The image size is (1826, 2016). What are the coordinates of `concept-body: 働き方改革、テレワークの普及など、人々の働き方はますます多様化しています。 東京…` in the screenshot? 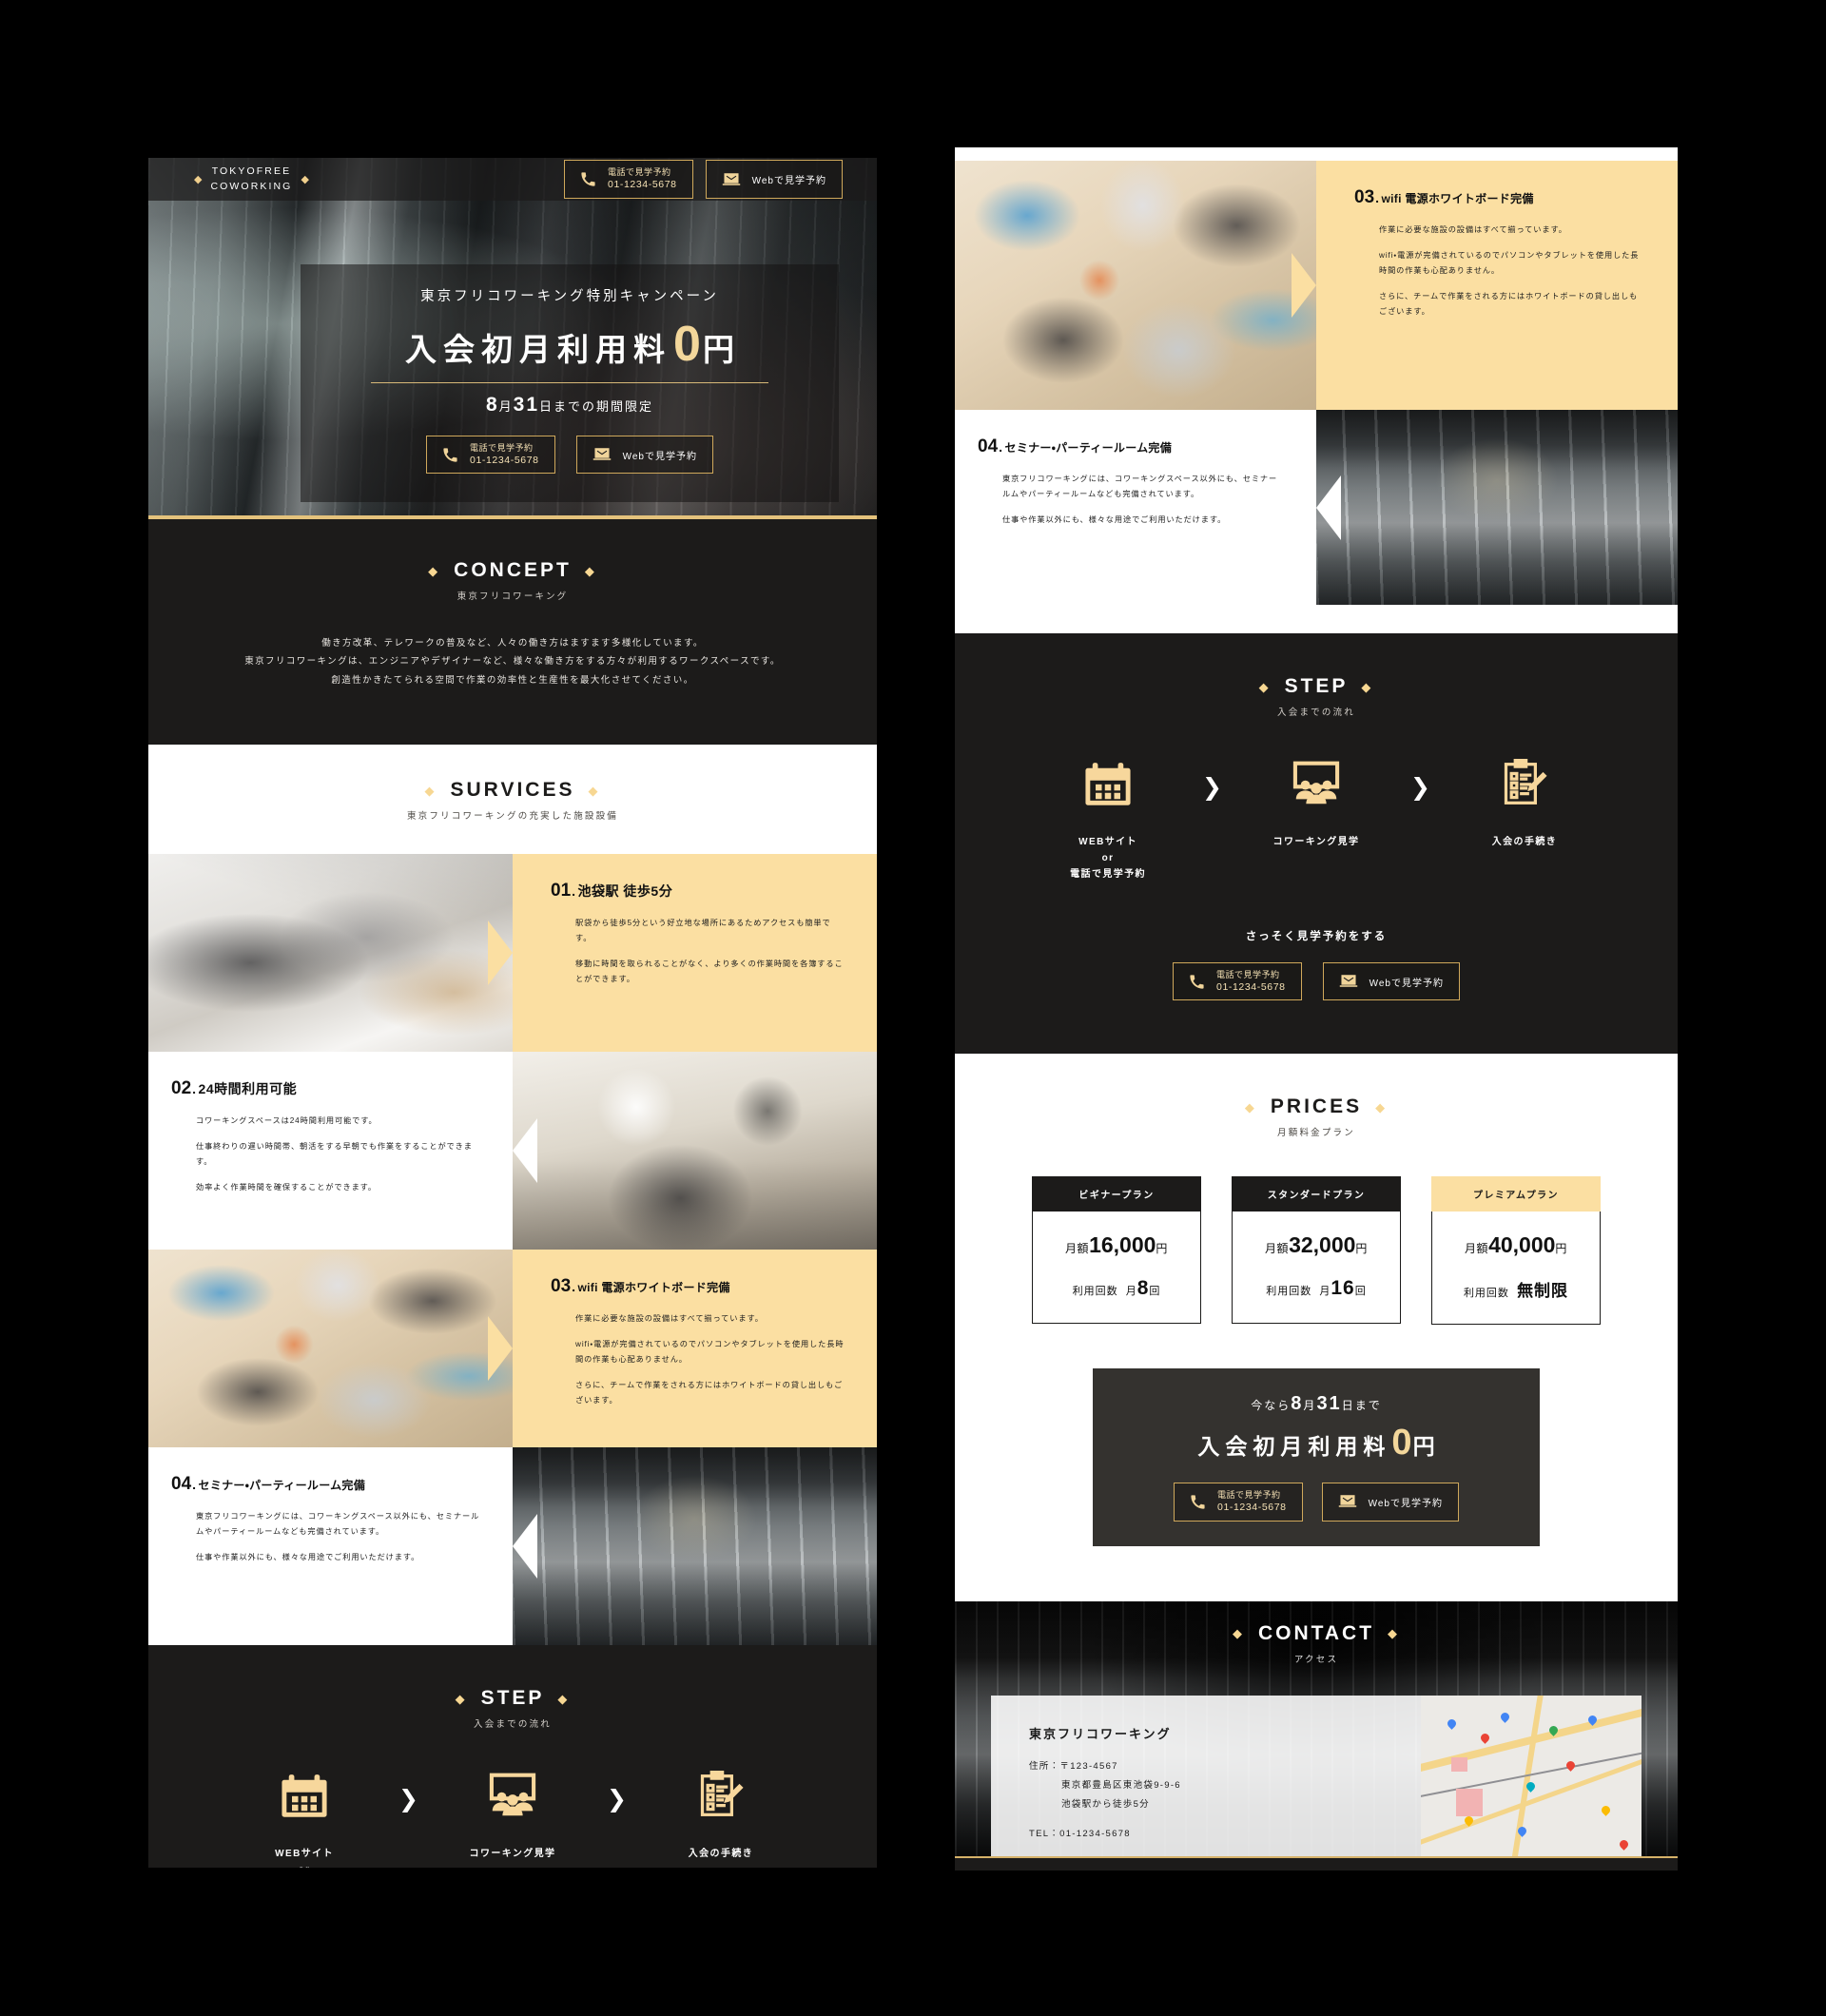 It's located at (512, 661).